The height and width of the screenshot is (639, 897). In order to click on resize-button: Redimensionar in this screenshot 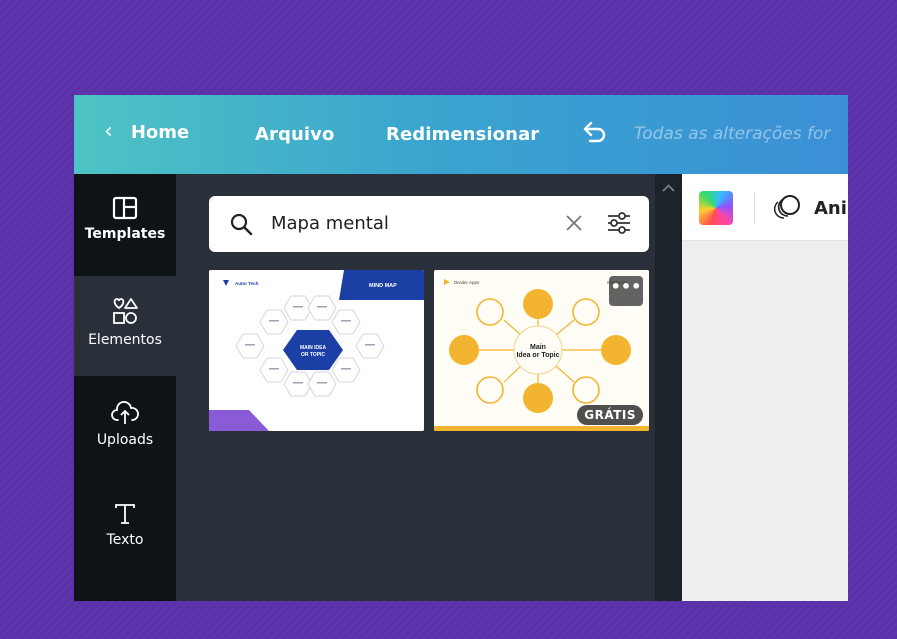, I will do `click(462, 134)`.